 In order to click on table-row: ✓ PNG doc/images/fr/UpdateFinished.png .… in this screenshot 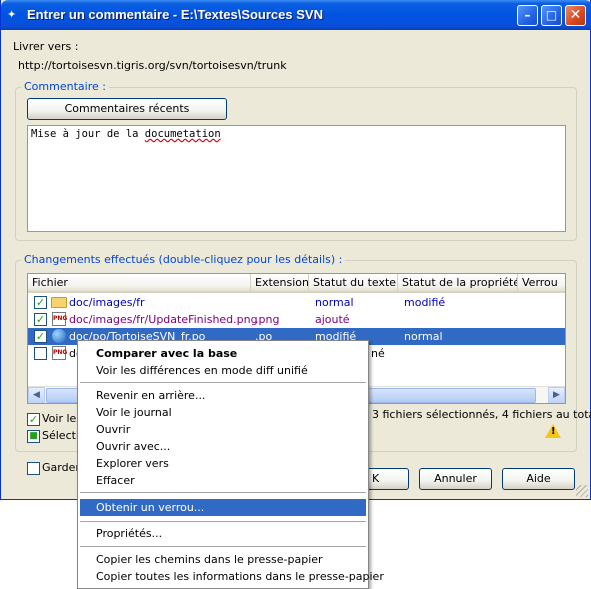, I will do `click(296, 319)`.